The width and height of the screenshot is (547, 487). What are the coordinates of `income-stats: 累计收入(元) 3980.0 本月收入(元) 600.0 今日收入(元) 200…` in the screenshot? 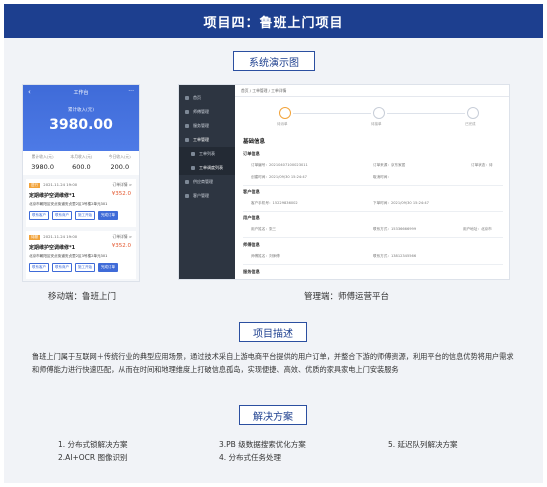 It's located at (81, 163).